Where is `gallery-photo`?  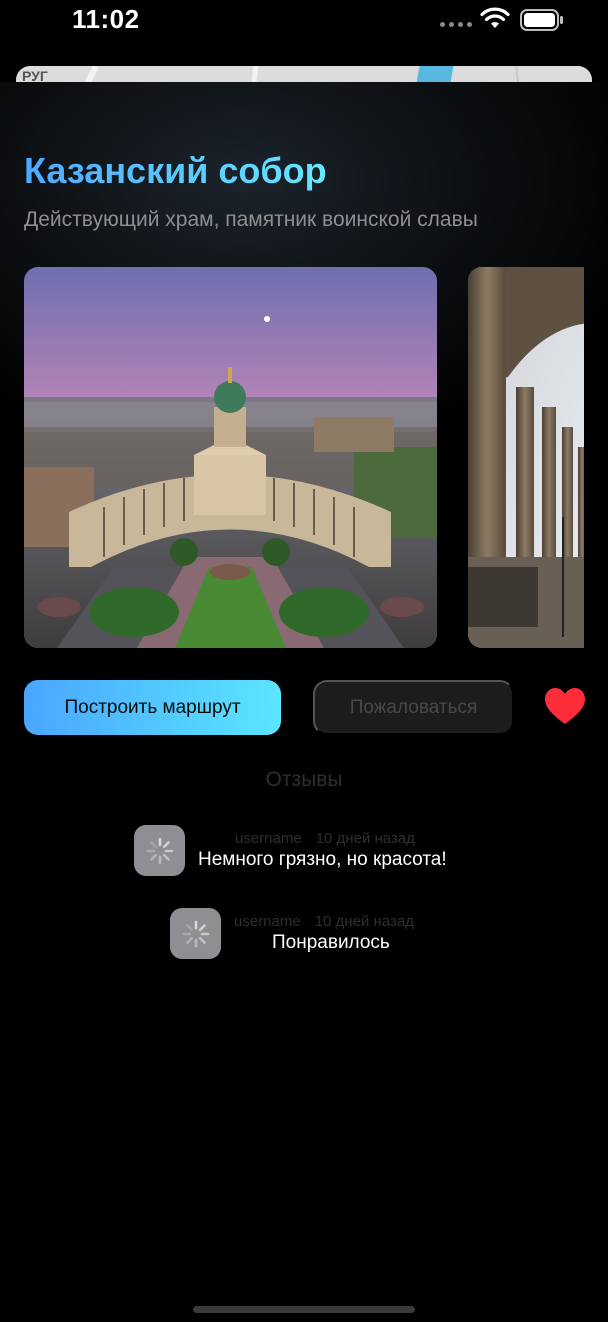
gallery-photo is located at coordinates (526, 457).